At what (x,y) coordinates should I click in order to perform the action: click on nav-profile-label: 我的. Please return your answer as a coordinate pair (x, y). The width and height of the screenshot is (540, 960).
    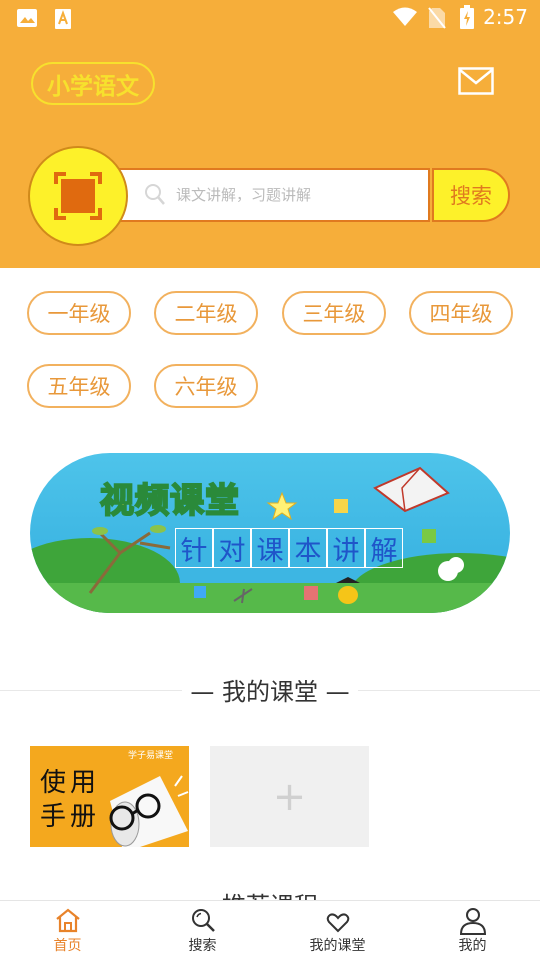
    Looking at the image, I should click on (472, 946).